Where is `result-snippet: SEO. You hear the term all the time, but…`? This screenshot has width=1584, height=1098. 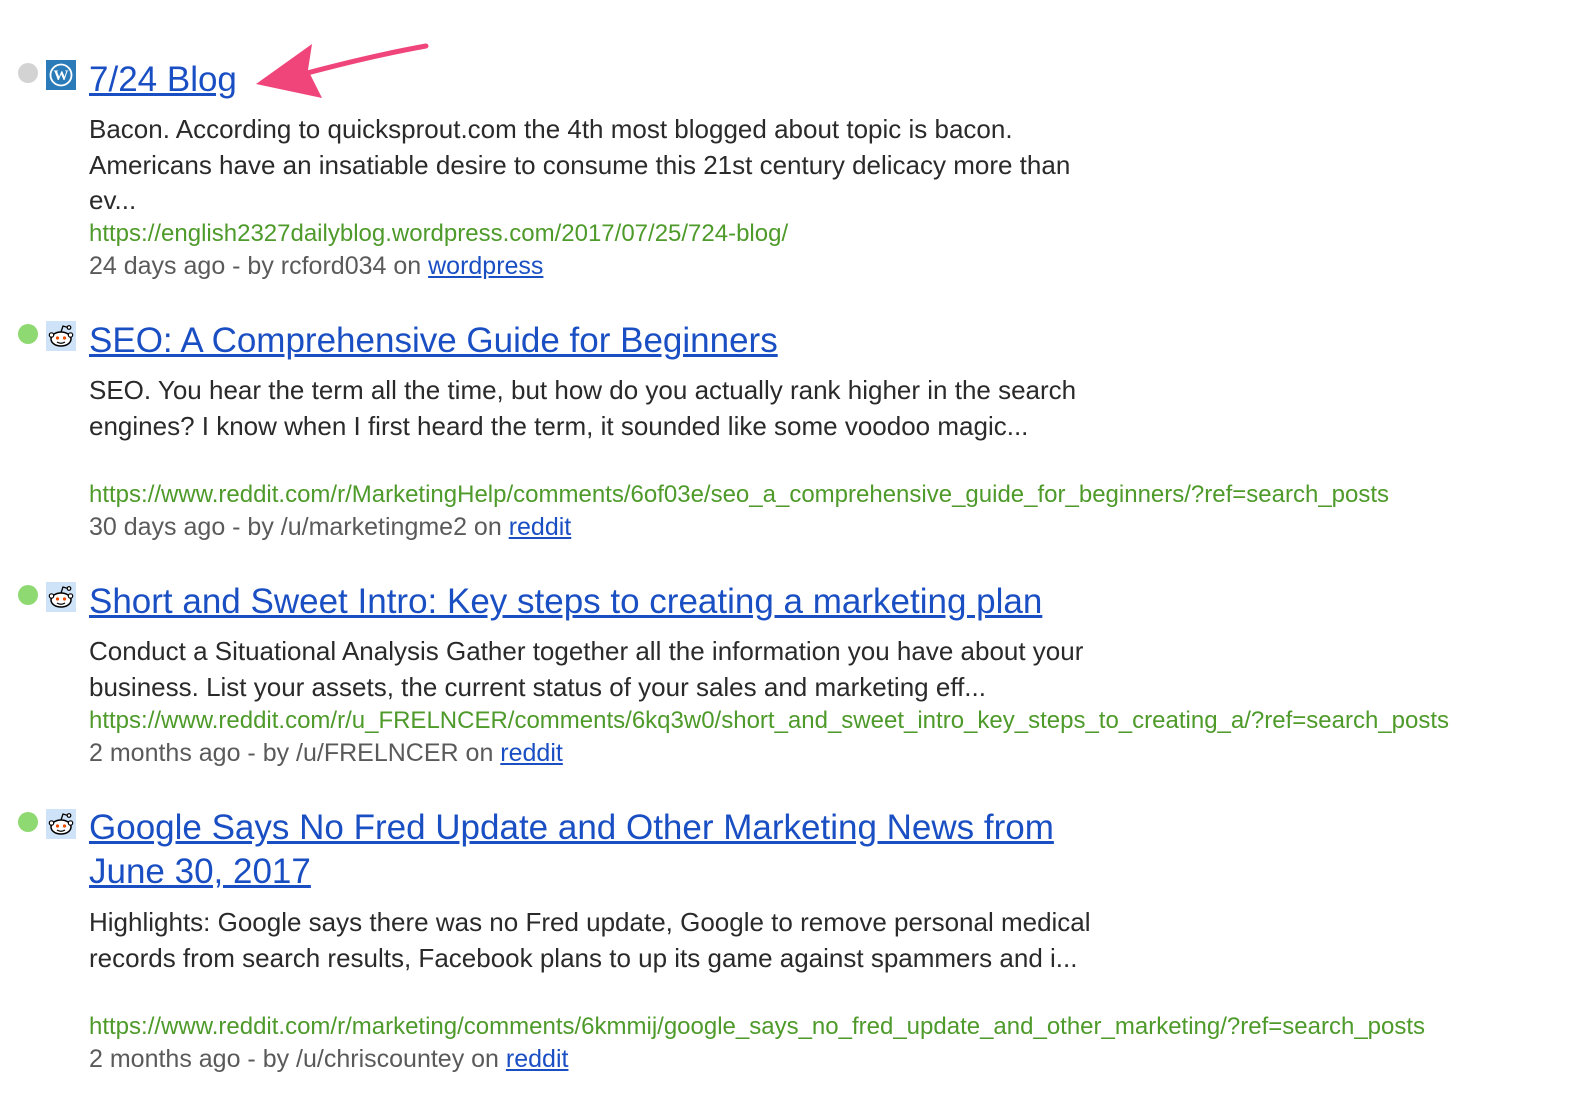
result-snippet: SEO. You hear the term all the time, but… is located at coordinates (583, 408).